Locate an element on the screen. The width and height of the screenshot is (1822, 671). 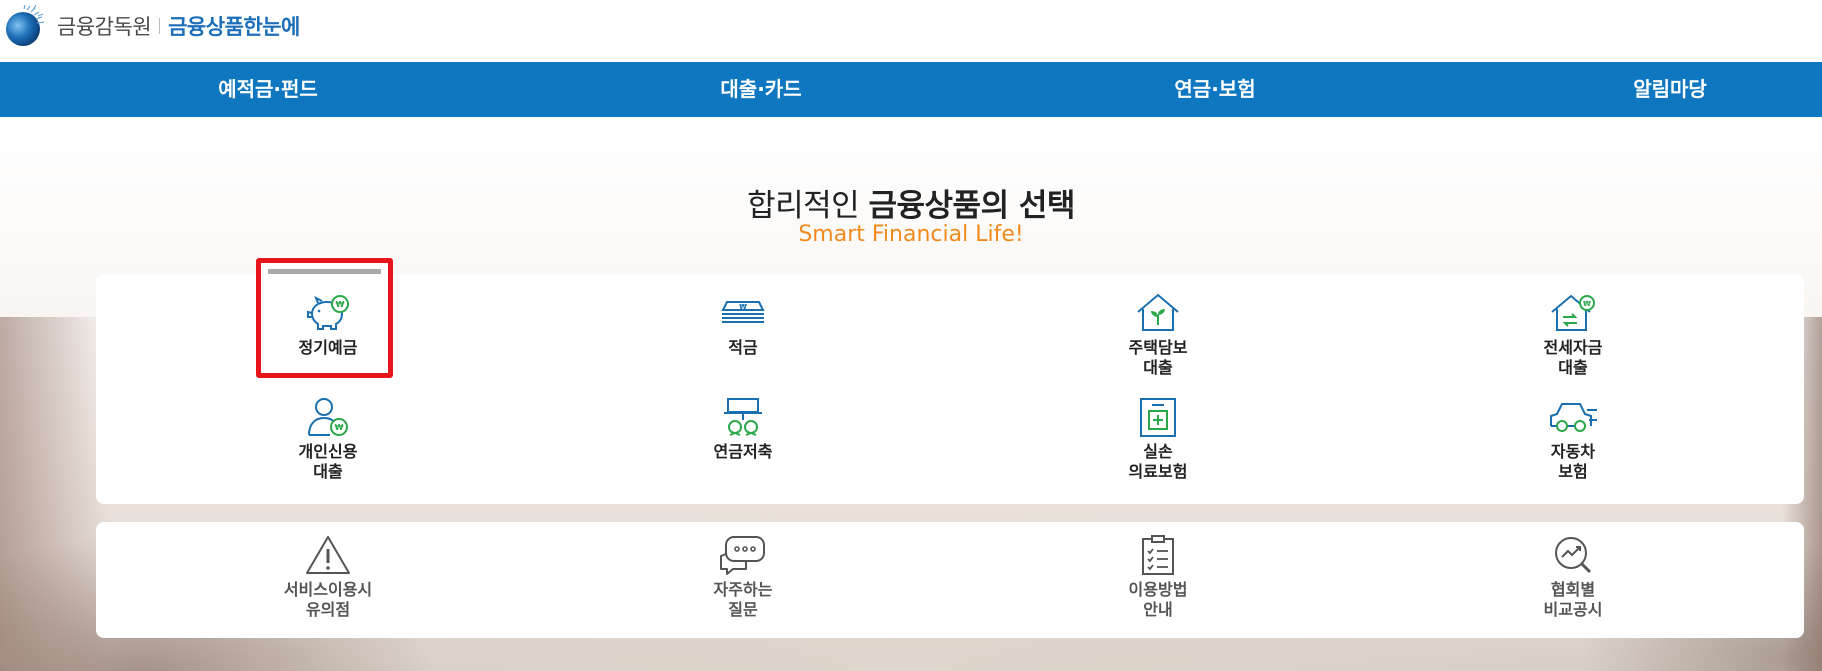
product-tile-time-deposit: ₩ 정기예금 is located at coordinates (328, 325).